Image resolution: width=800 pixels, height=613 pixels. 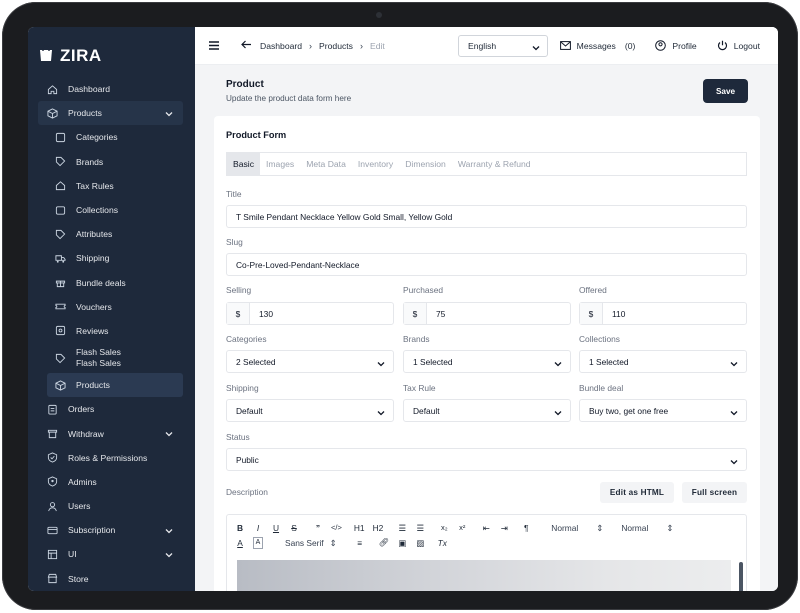 I want to click on sidebar-item-store: Store, so click(x=111, y=579).